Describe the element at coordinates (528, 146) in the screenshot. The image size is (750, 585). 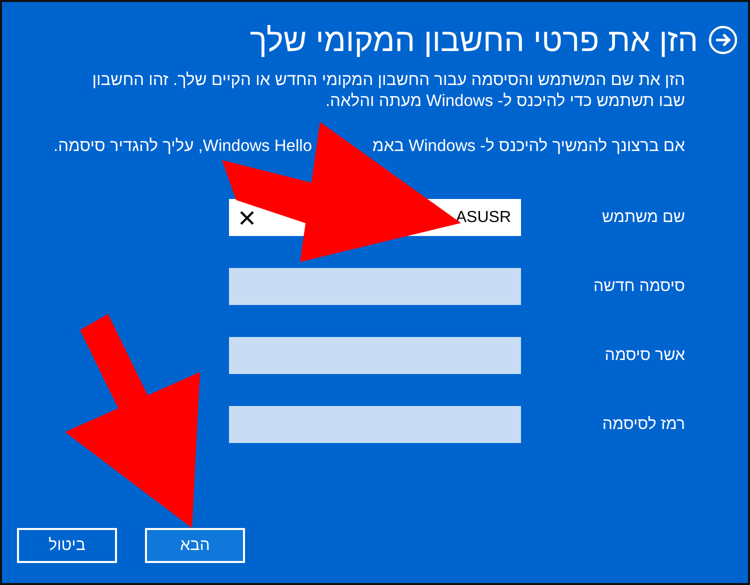
I see `instruction-text: אם ברצונך להמשיך להיכנס ל- Windows באמ` at that location.